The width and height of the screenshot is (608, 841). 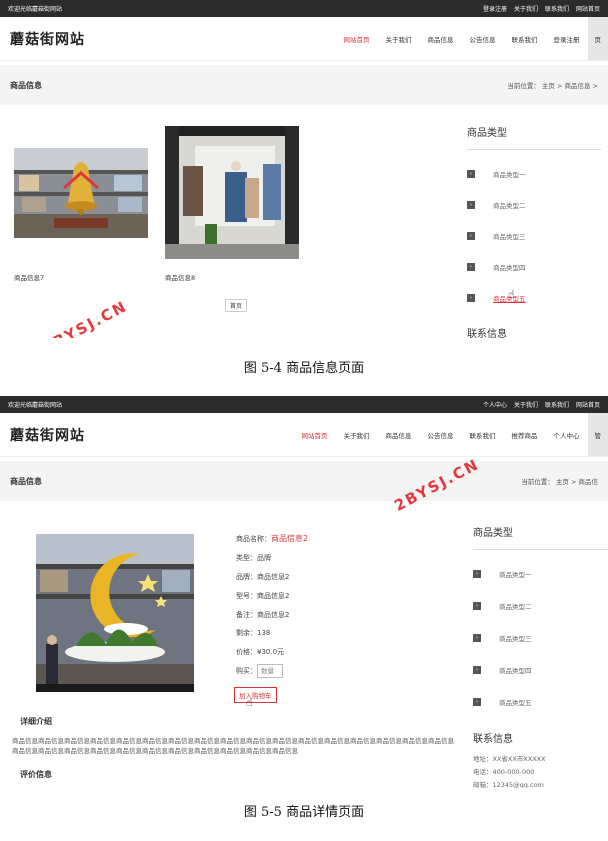 What do you see at coordinates (304, 39) in the screenshot?
I see `site-header: 蘑菇街网站 网站首页 关于我们 商品信息 公告信息 联系我们 登录注册 页` at bounding box center [304, 39].